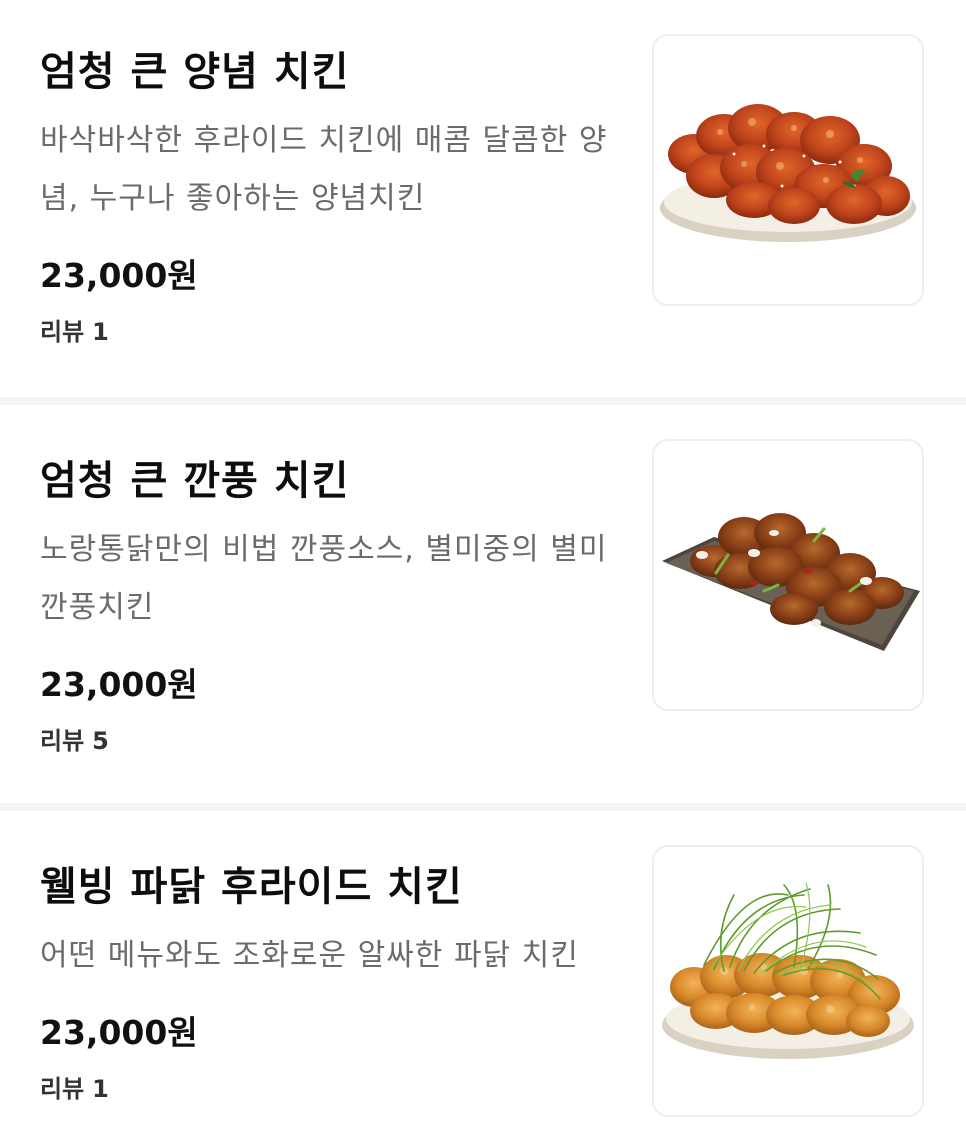  What do you see at coordinates (330, 741) in the screenshot?
I see `menu-item-review: 리뷰 5` at bounding box center [330, 741].